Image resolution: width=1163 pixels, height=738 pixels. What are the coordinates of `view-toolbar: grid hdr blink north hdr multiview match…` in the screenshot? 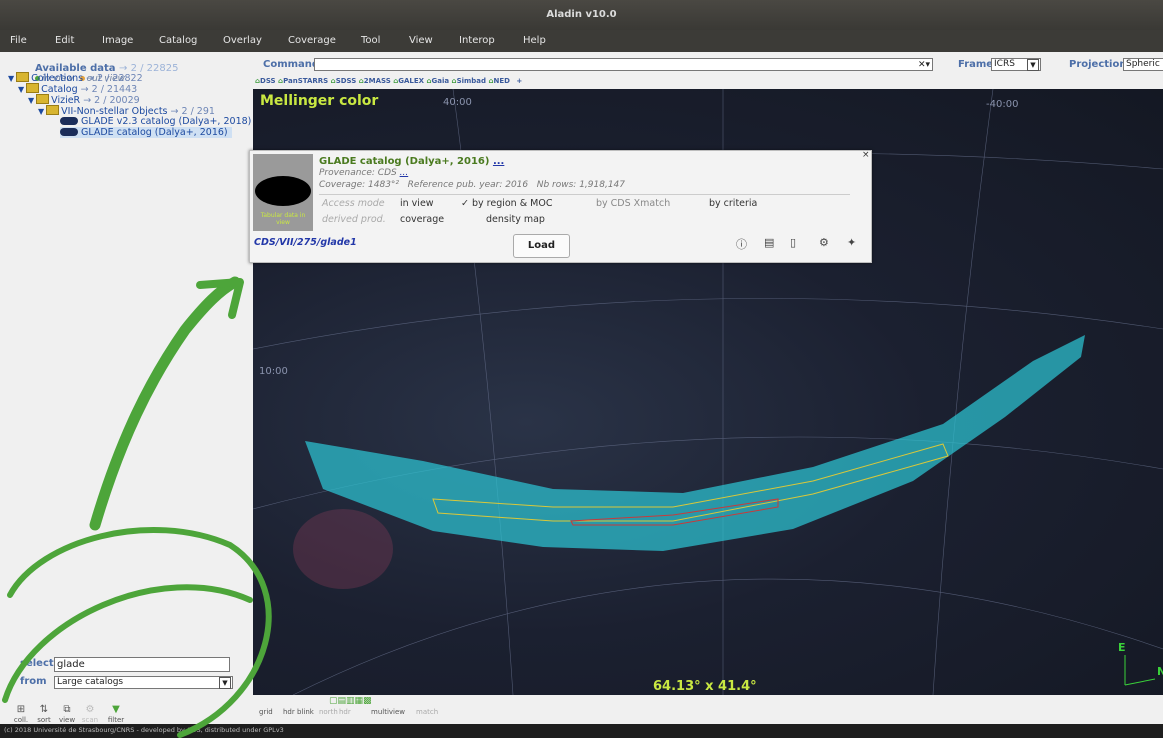 It's located at (708, 709).